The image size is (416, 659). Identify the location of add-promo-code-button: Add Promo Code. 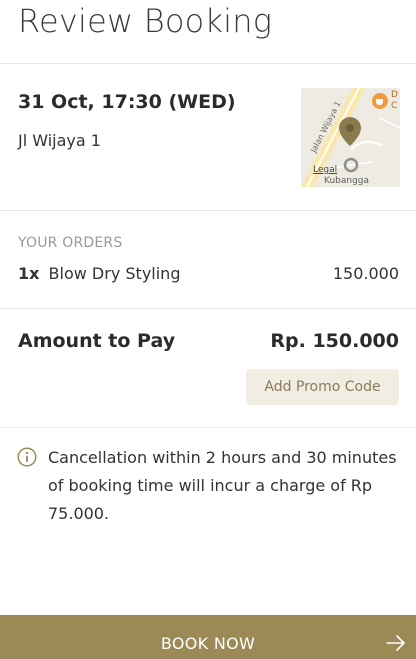
(322, 387).